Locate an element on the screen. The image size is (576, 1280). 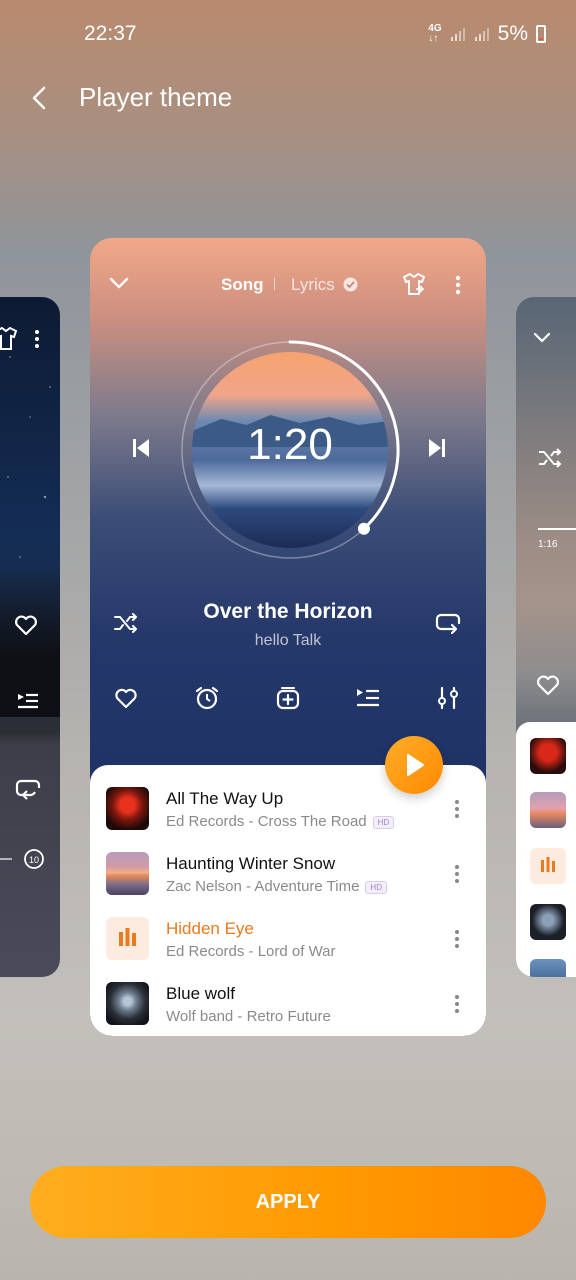
status-bar: 22:37 4G ↓↑ 5% is located at coordinates (288, 35).